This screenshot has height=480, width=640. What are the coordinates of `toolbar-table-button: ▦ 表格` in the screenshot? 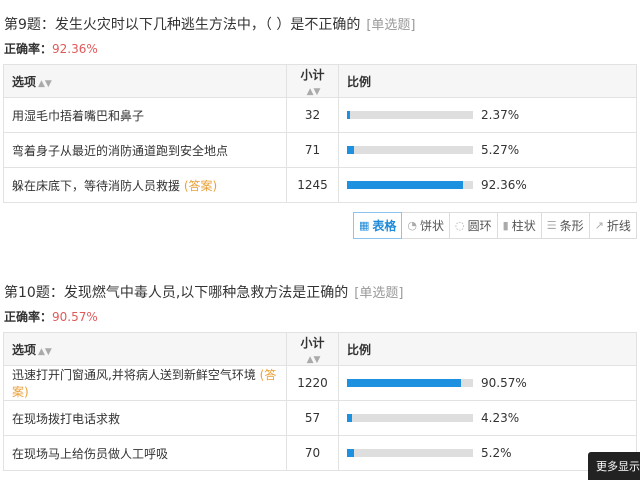 It's located at (378, 225).